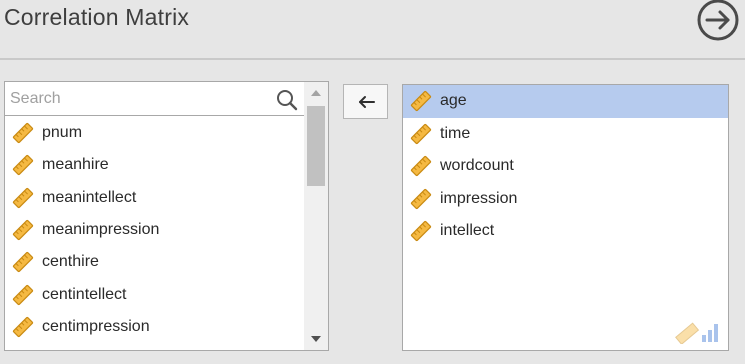 This screenshot has width=745, height=364. I want to click on scroll-up-arrow, so click(316, 93).